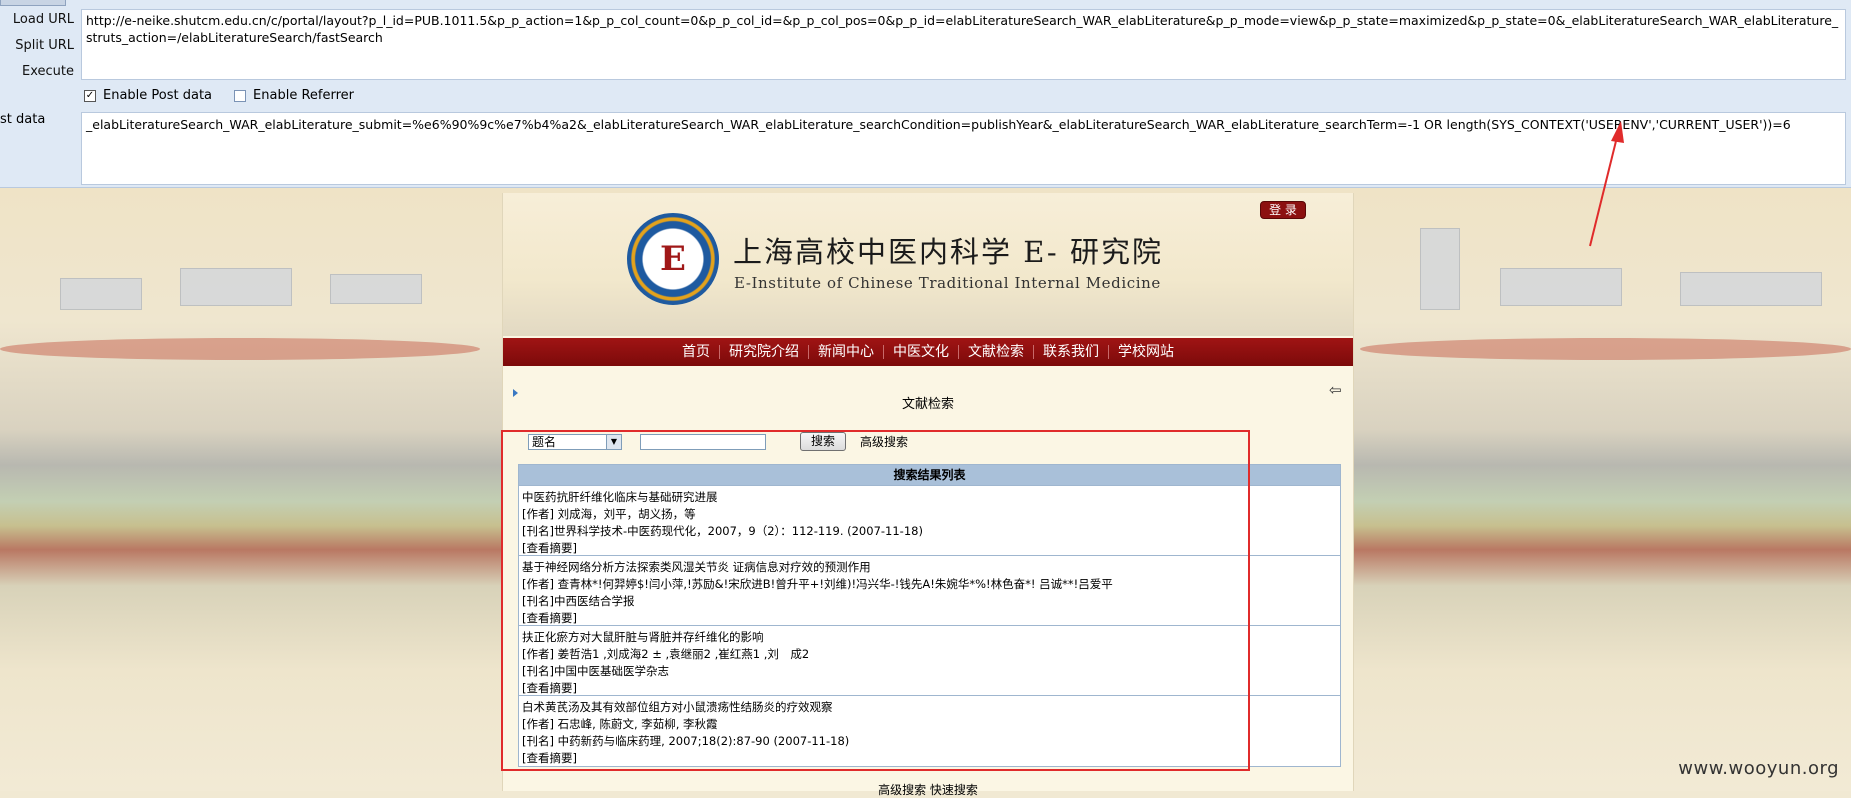 The height and width of the screenshot is (798, 1851). Describe the element at coordinates (303, 95) in the screenshot. I see `enable-referrer-label: Enable Referrer` at that location.